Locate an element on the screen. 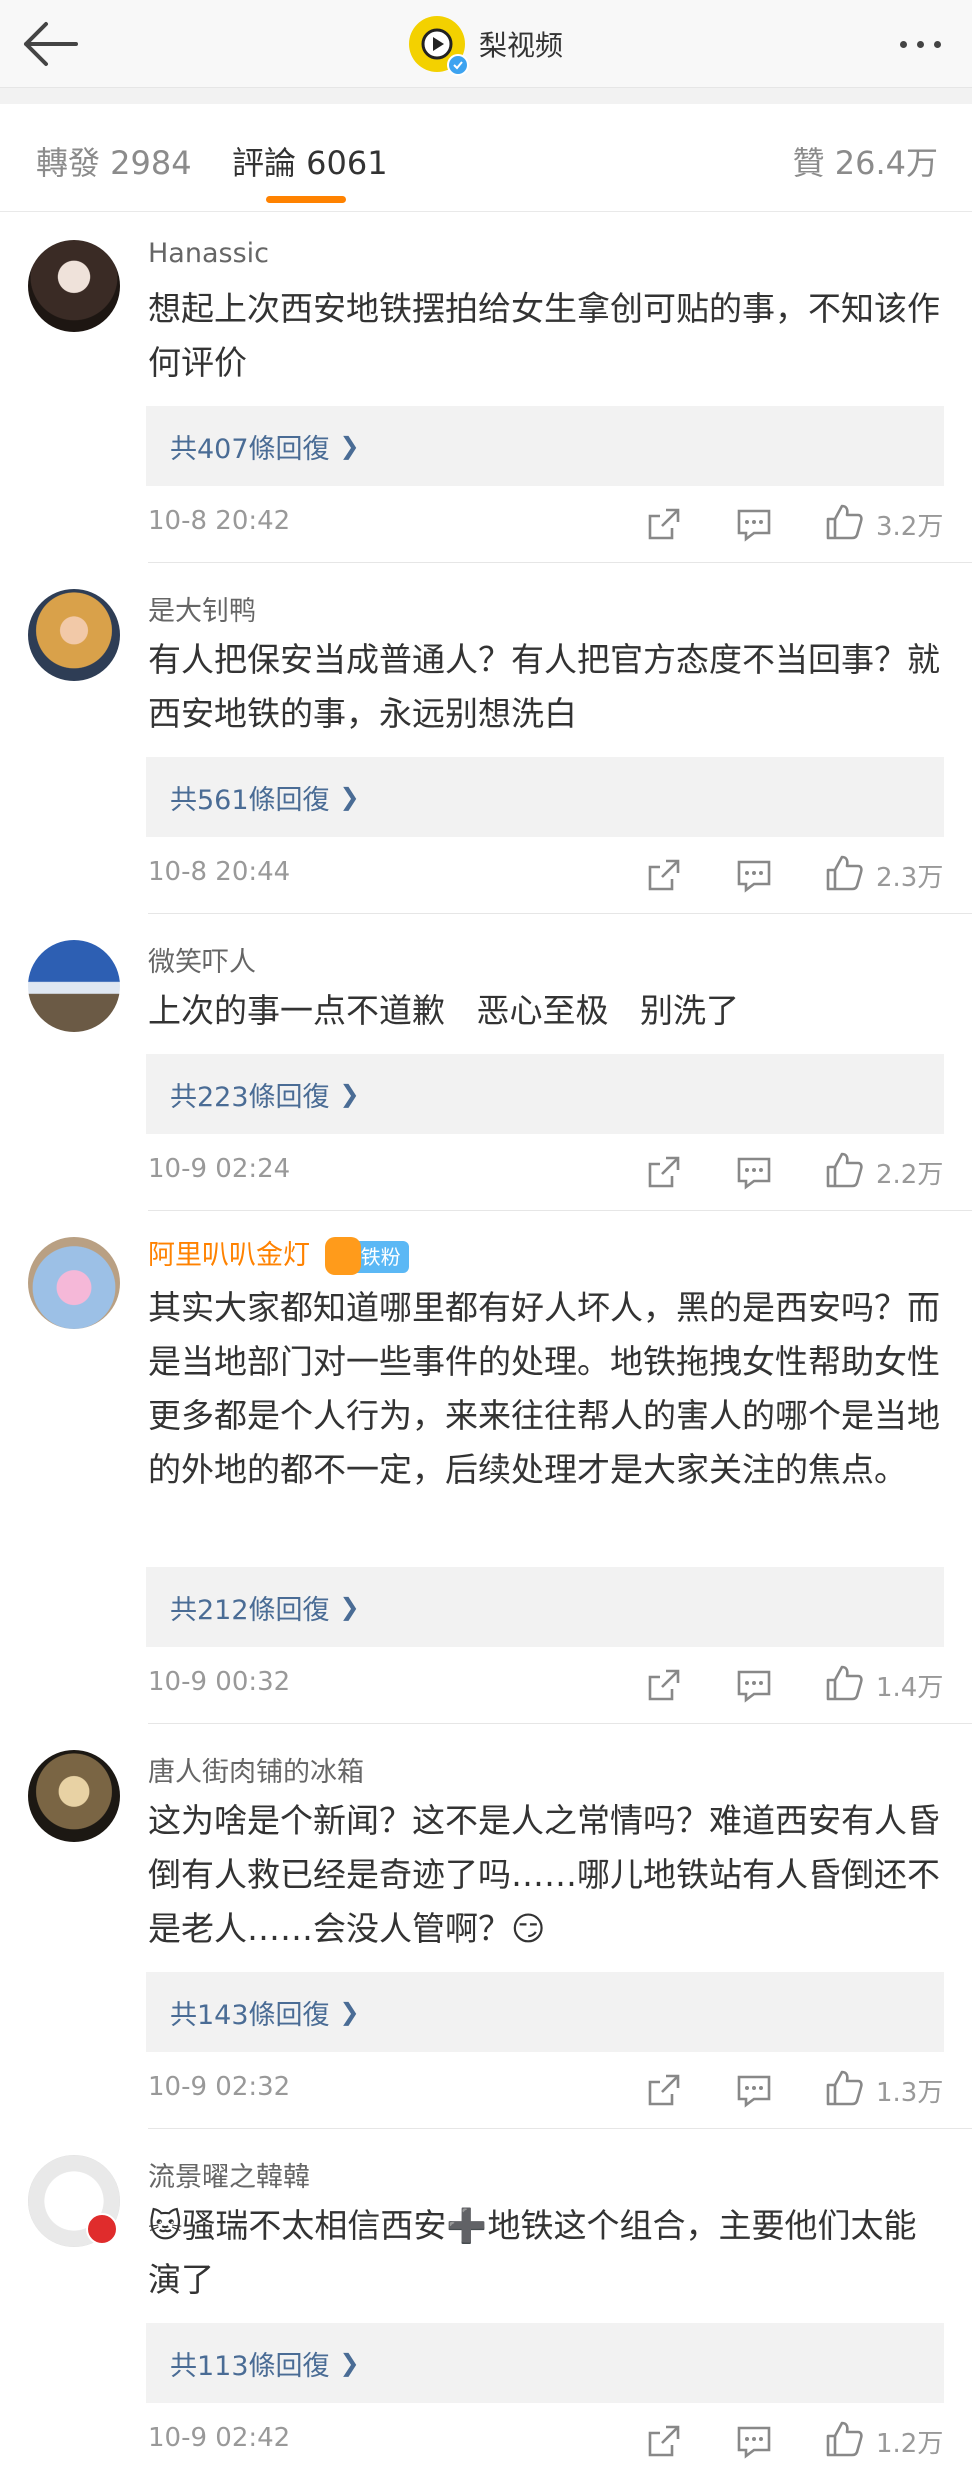 The image size is (972, 2468). fan-badge-label: 铁粉 is located at coordinates (380, 1256).